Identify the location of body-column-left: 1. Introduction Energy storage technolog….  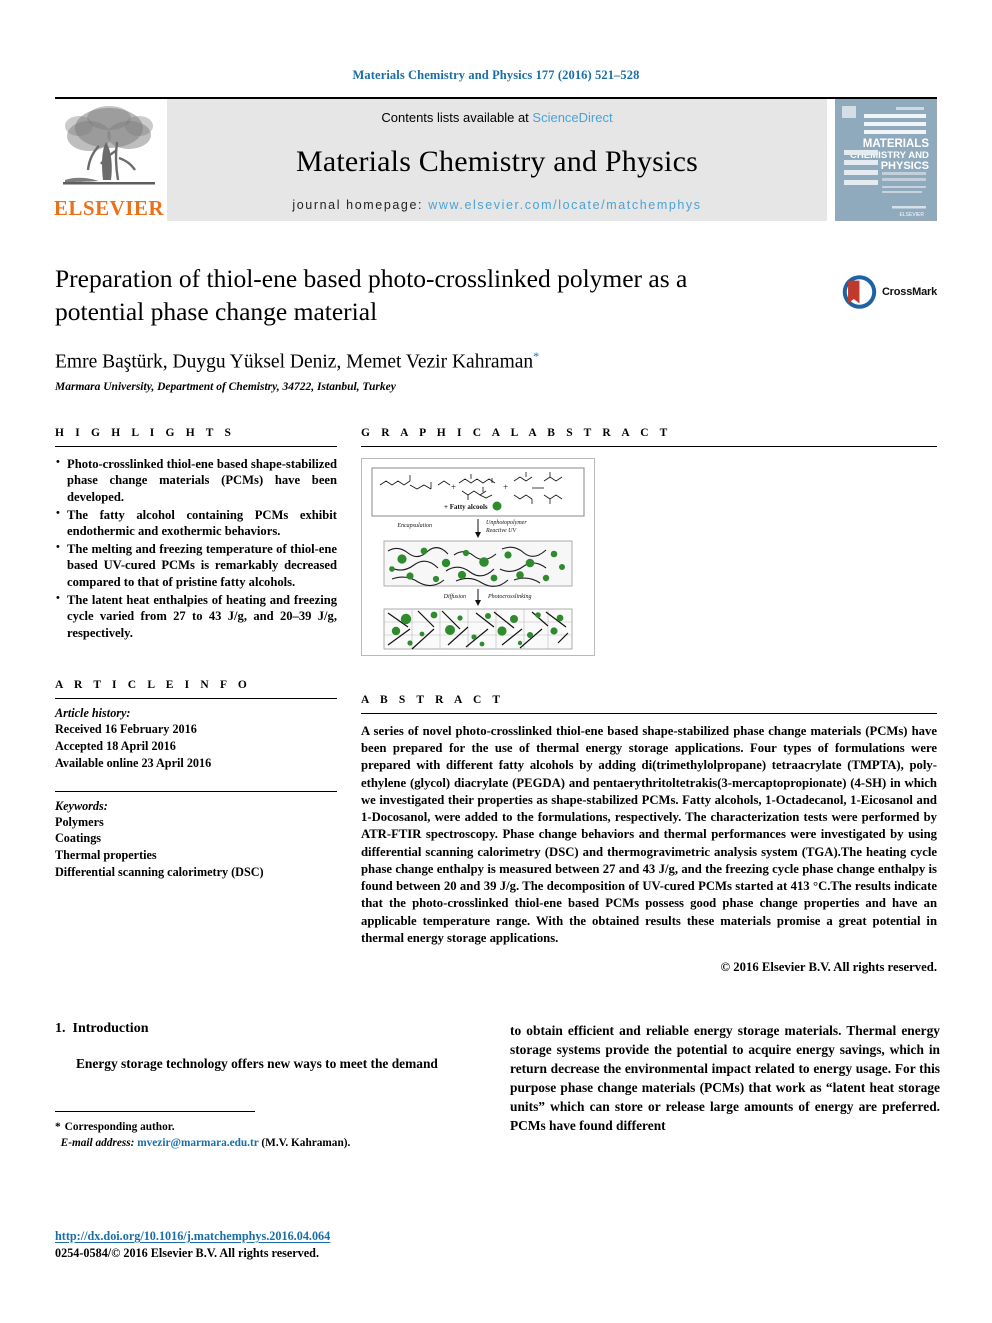
(270, 1086).